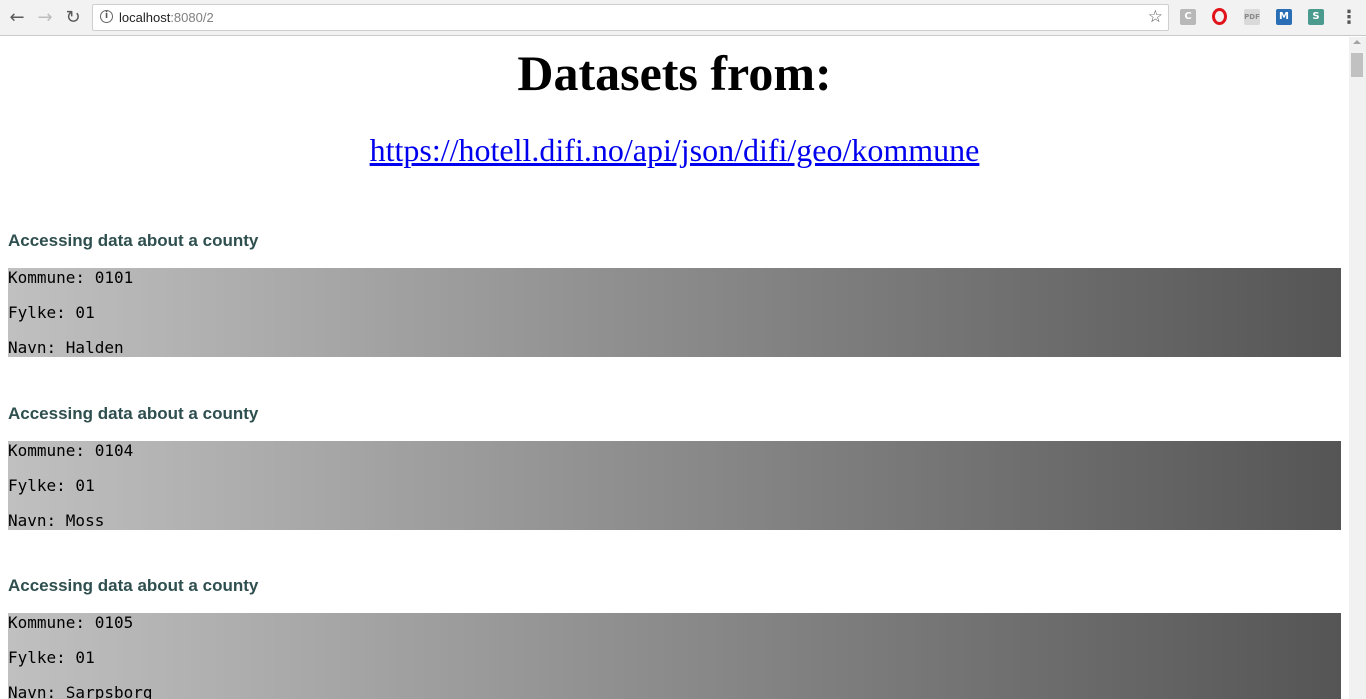 The width and height of the screenshot is (1366, 699). What do you see at coordinates (630, 17) in the screenshot?
I see `address-bar: i localhost:8080/2 ☆` at bounding box center [630, 17].